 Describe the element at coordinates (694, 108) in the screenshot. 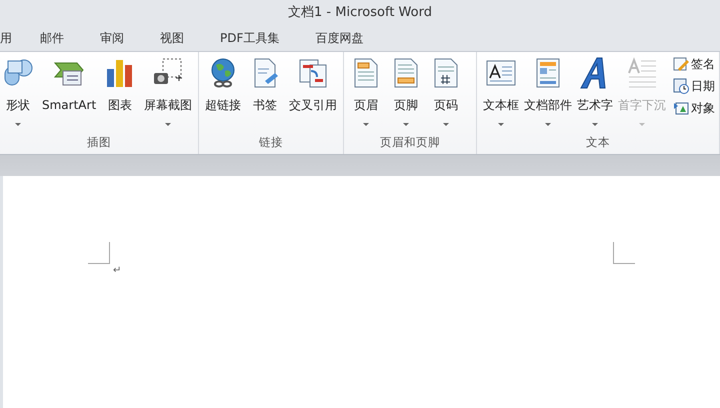

I see `ribbon-small-button: 对象` at that location.